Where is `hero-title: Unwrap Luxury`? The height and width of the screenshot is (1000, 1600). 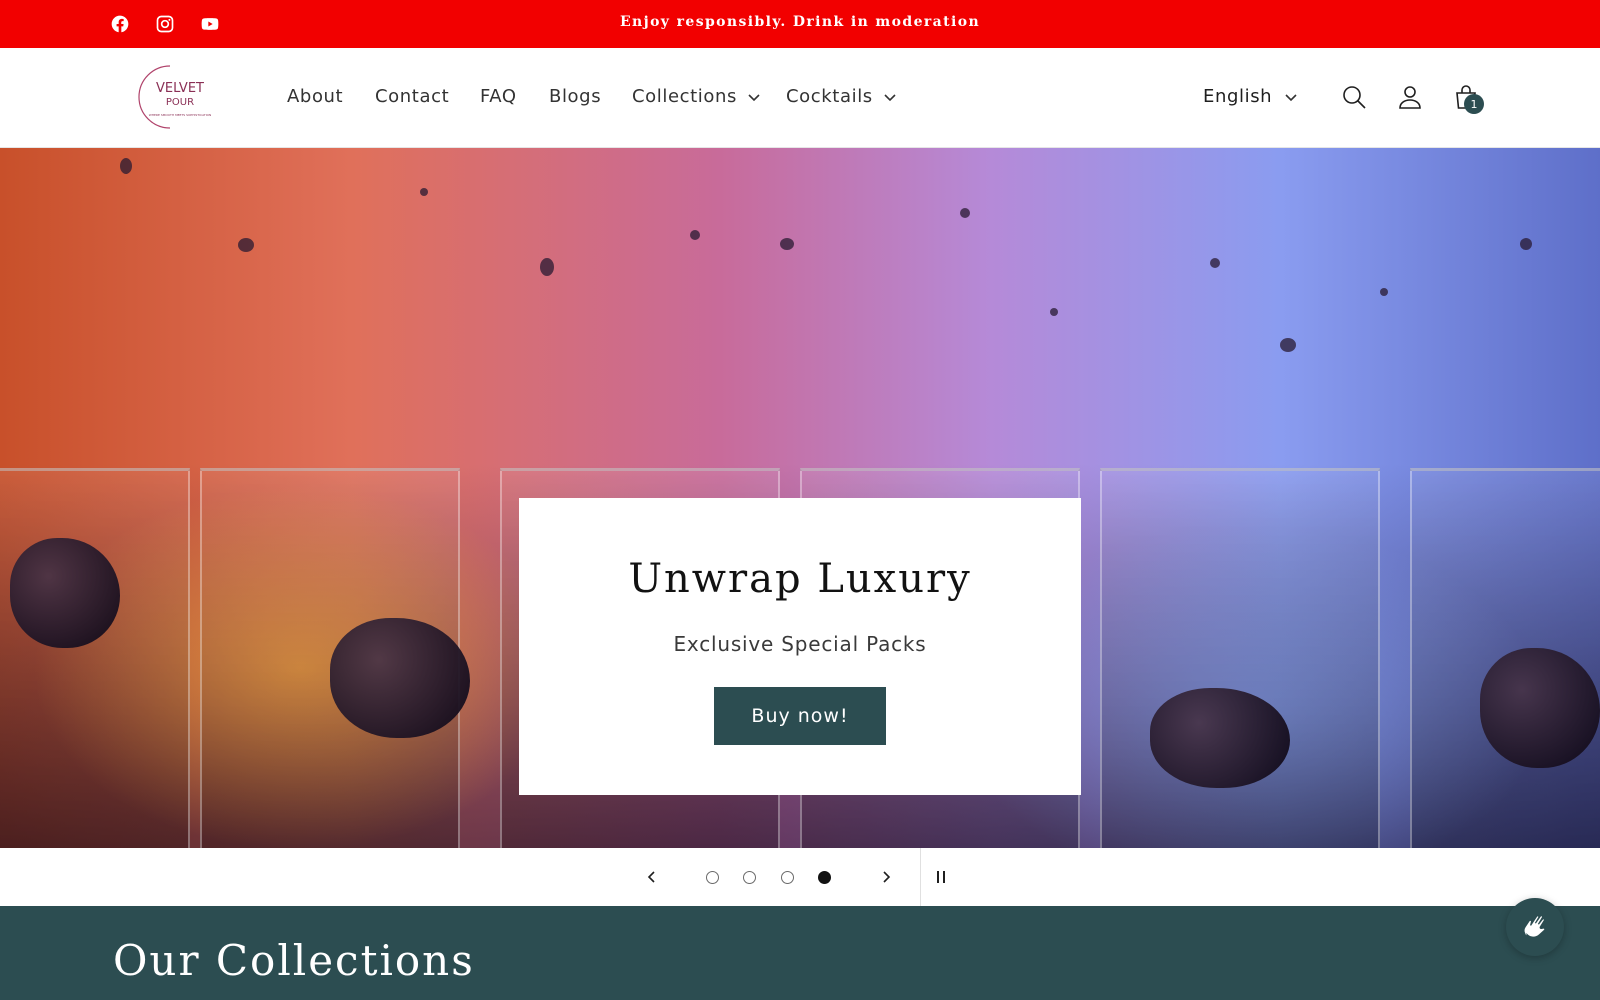 hero-title: Unwrap Luxury is located at coordinates (800, 579).